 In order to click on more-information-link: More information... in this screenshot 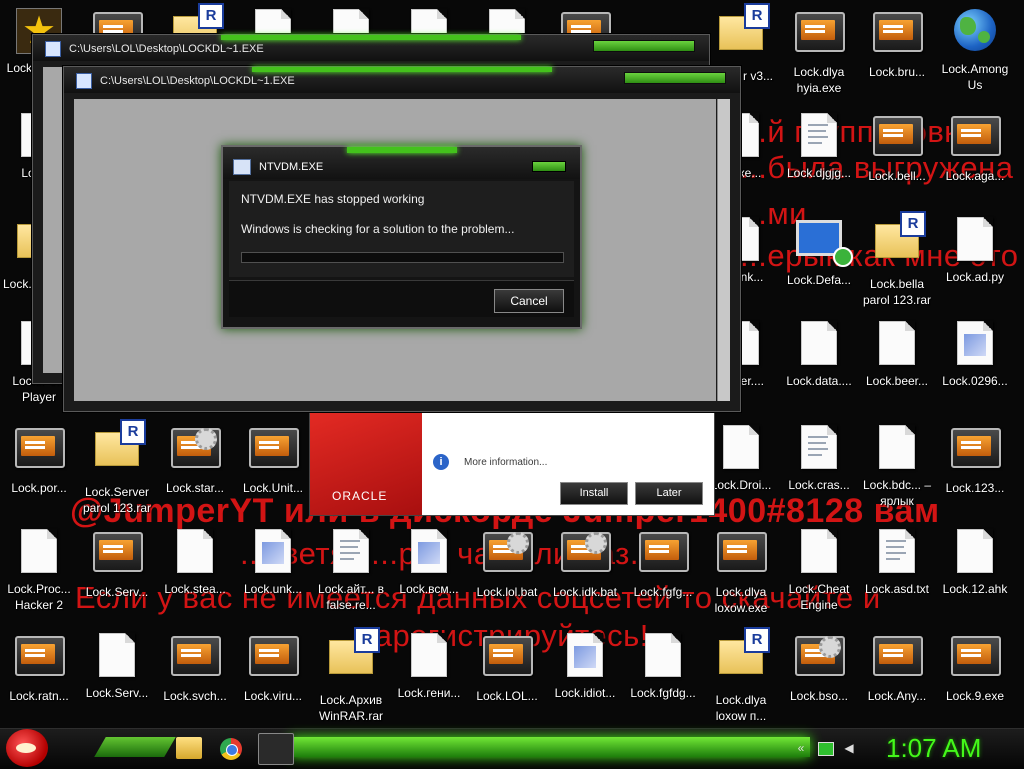, I will do `click(505, 462)`.